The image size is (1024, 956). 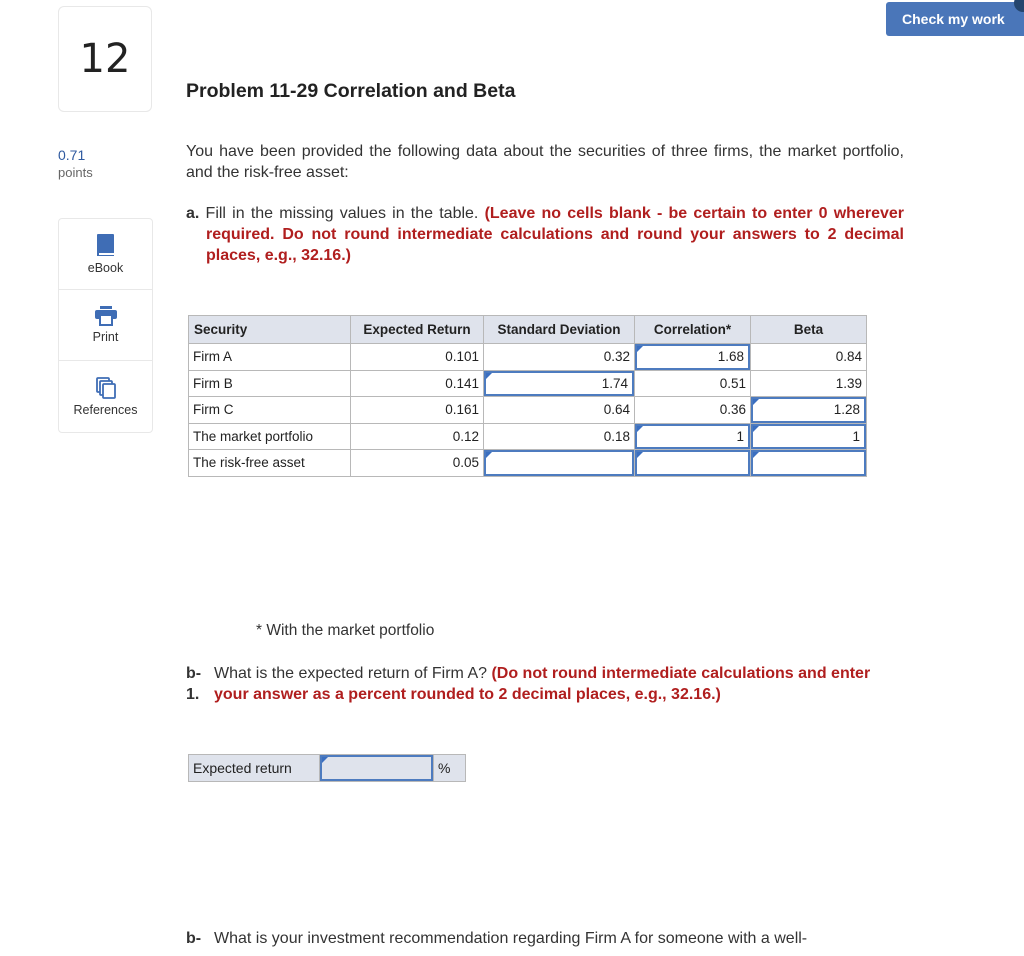 What do you see at coordinates (269, 357) in the screenshot?
I see `security-name: Firm A` at bounding box center [269, 357].